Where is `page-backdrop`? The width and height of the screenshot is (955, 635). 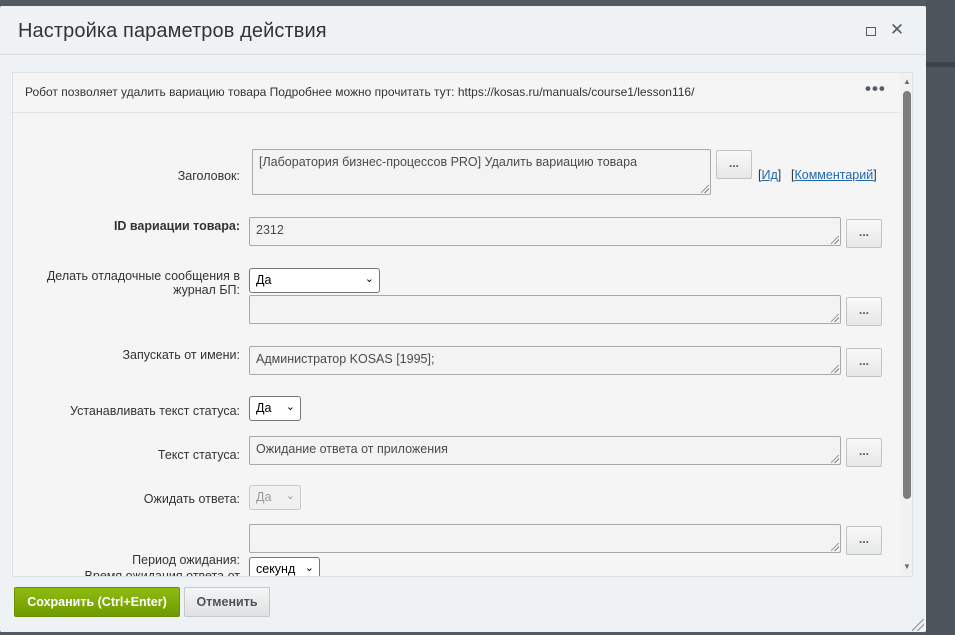 page-backdrop is located at coordinates (940, 317).